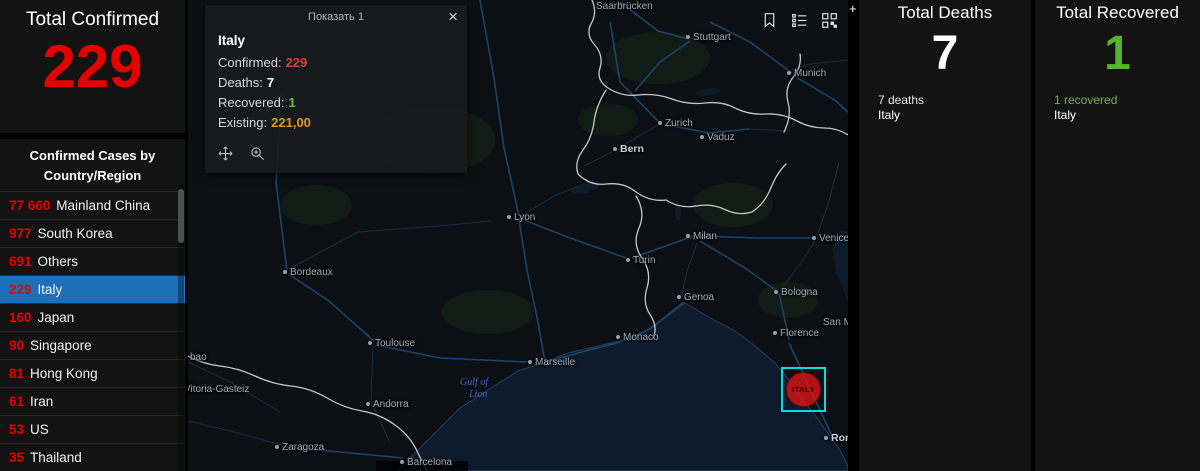 This screenshot has width=1200, height=471. What do you see at coordinates (806, 73) in the screenshot?
I see `map-label: Munich` at bounding box center [806, 73].